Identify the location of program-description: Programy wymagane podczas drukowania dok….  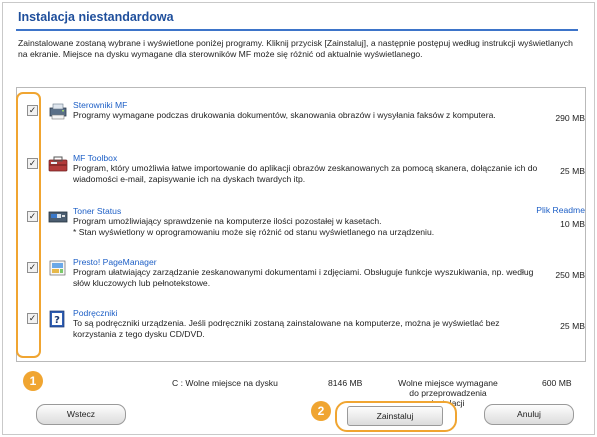
(284, 115).